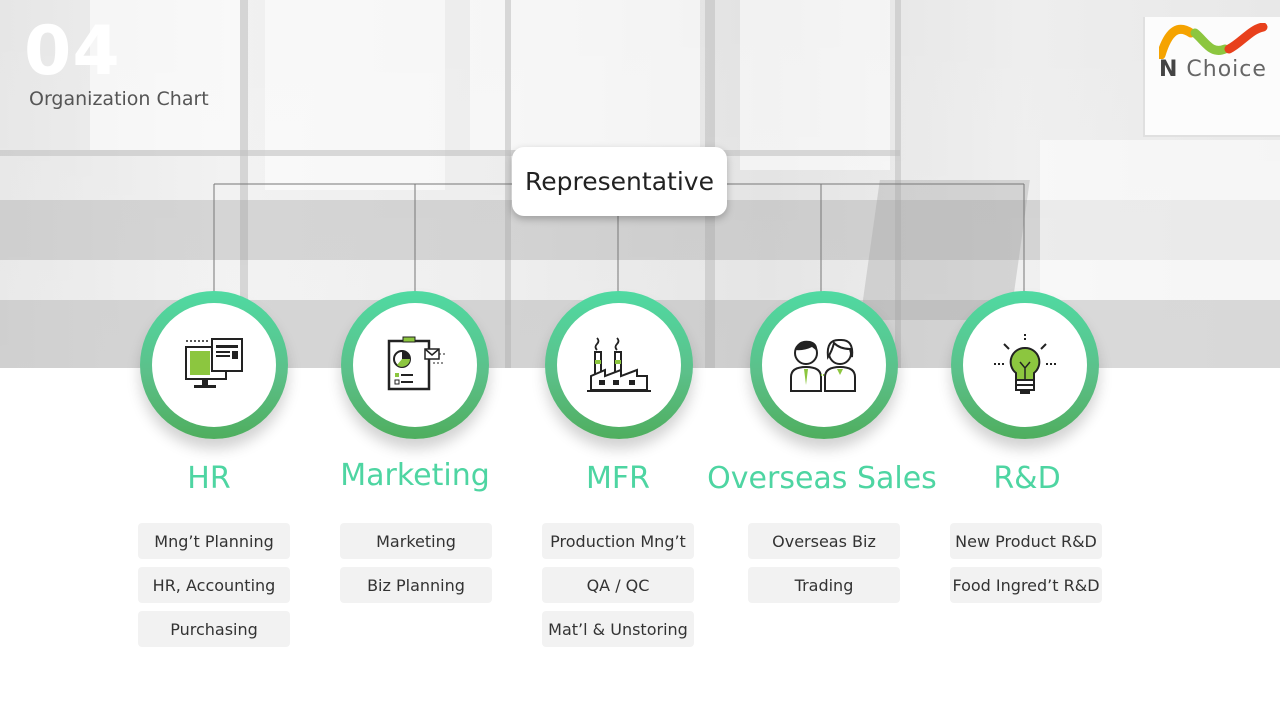  I want to click on unit-box: Food Ingred’t R&D, so click(1026, 585).